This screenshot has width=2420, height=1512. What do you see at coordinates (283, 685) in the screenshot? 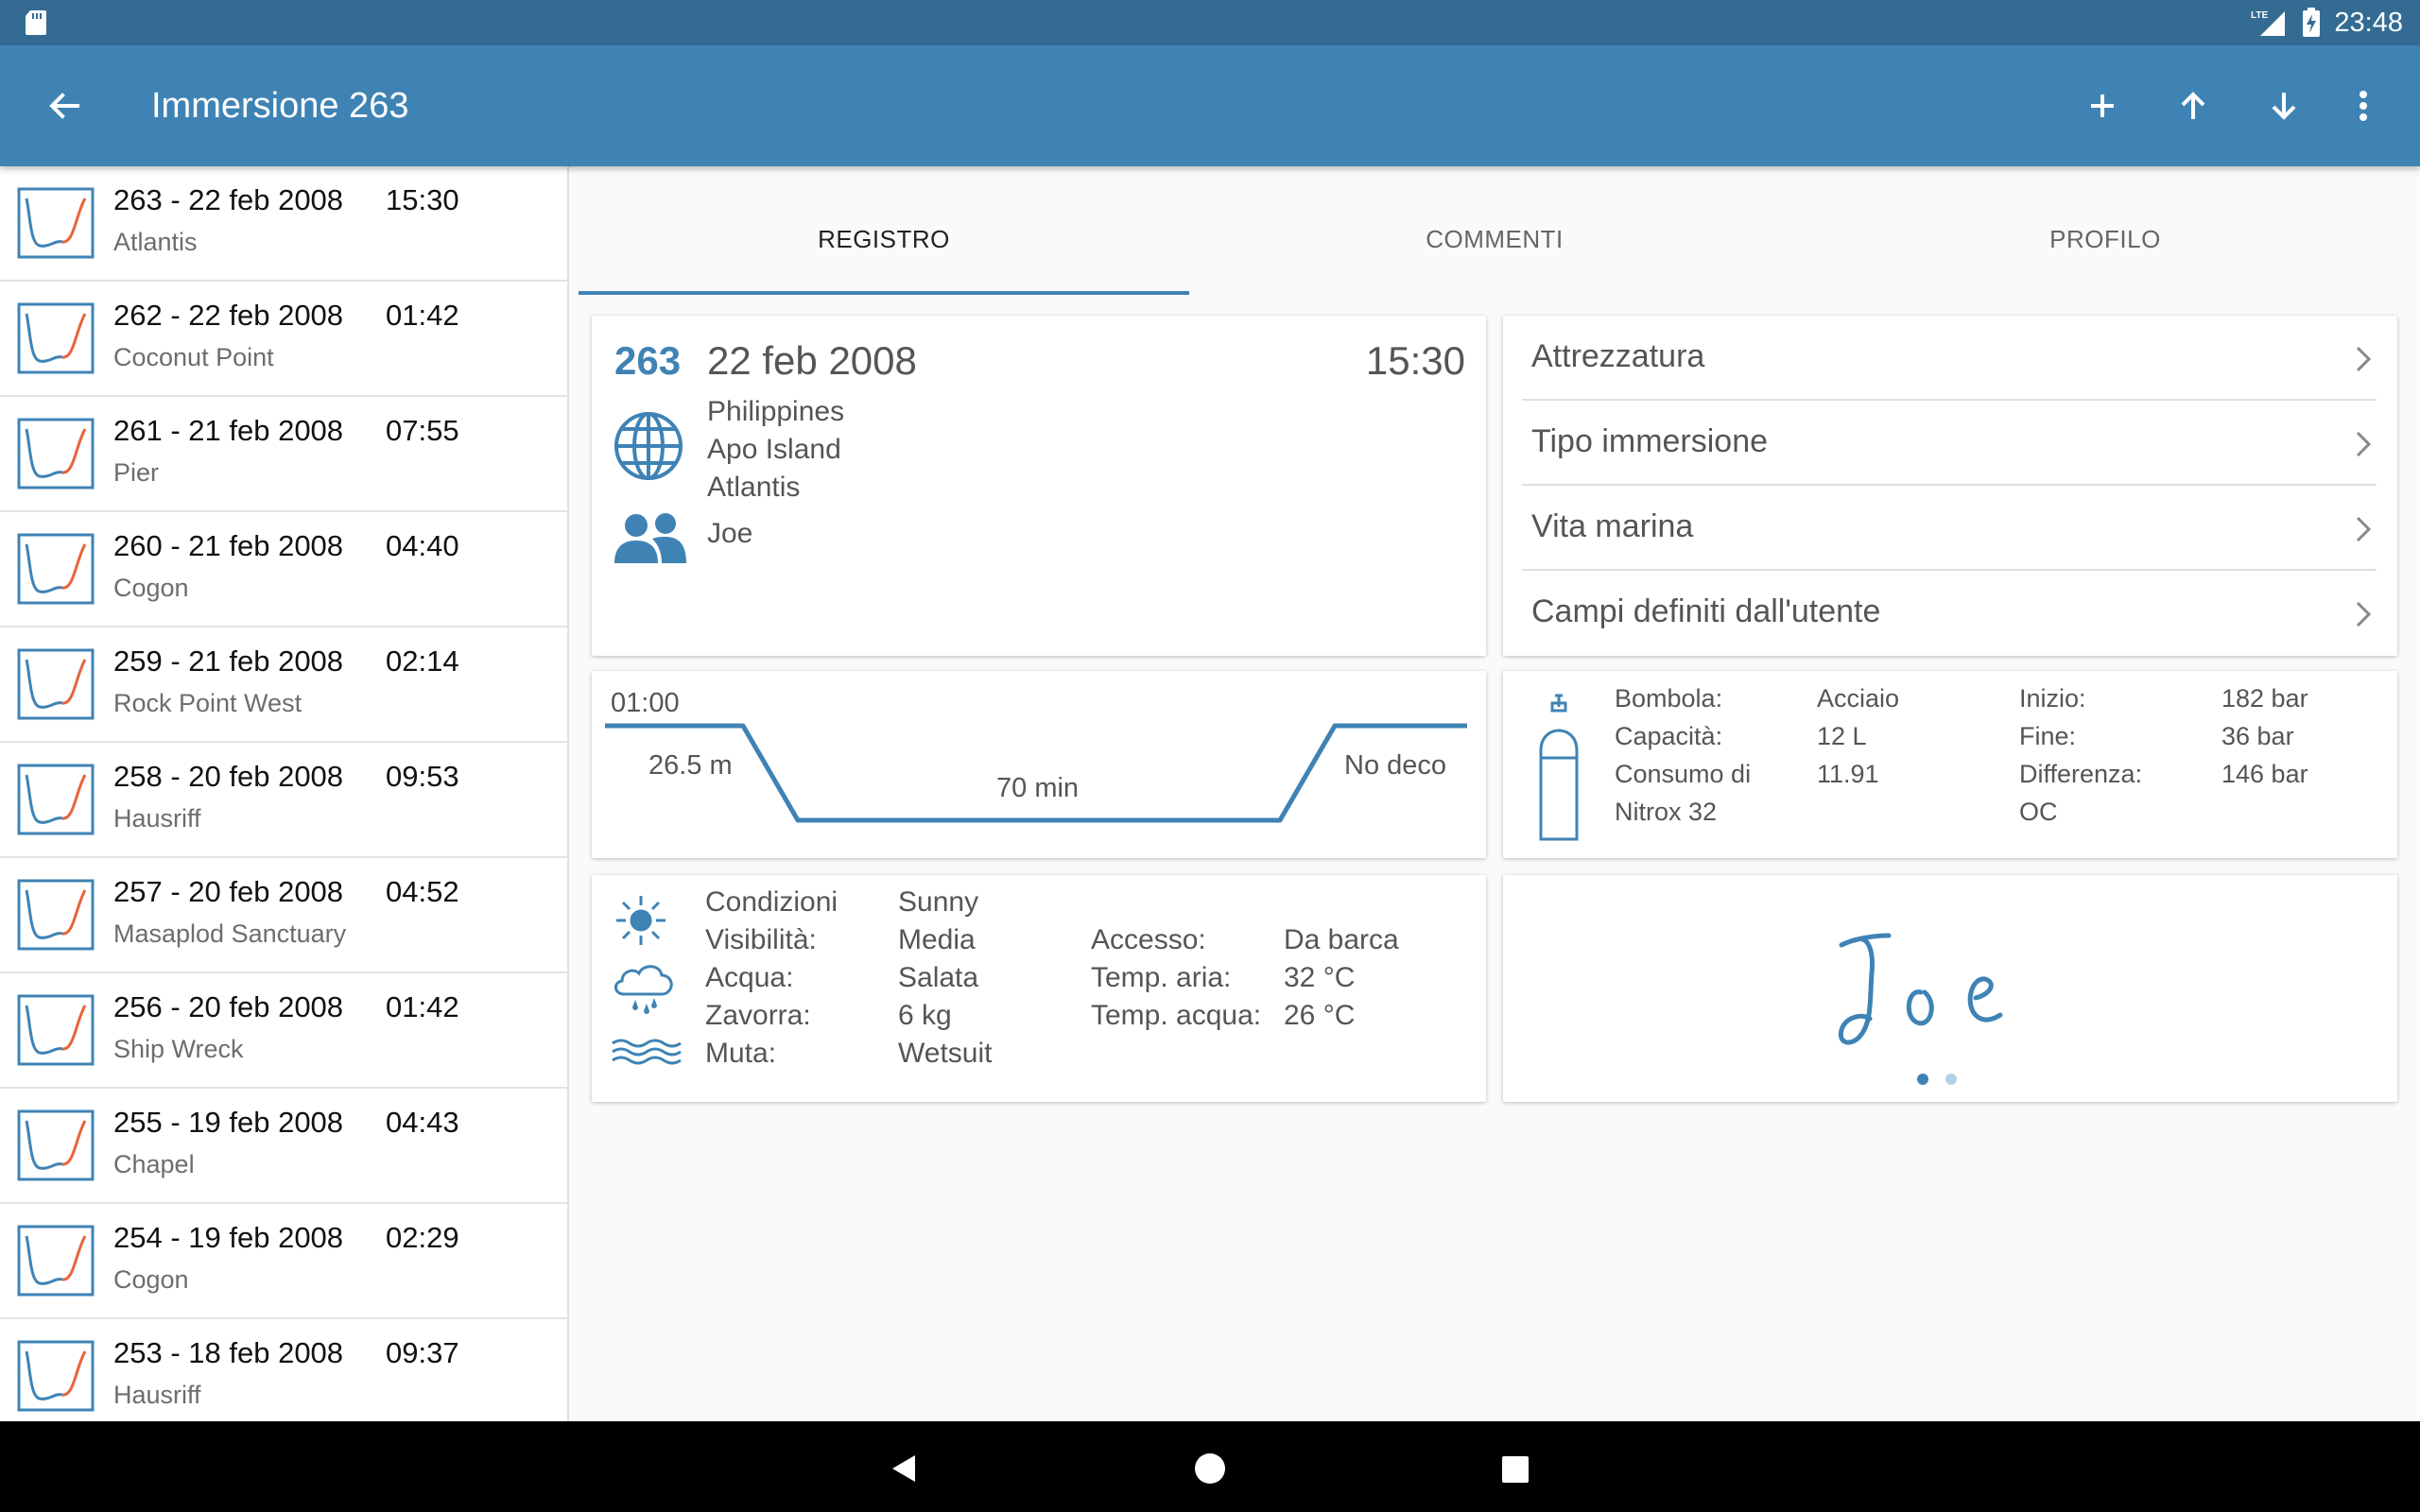
I see `dive-list-item: 259 - 21 feb 2008 02:14 Rock Point West` at bounding box center [283, 685].